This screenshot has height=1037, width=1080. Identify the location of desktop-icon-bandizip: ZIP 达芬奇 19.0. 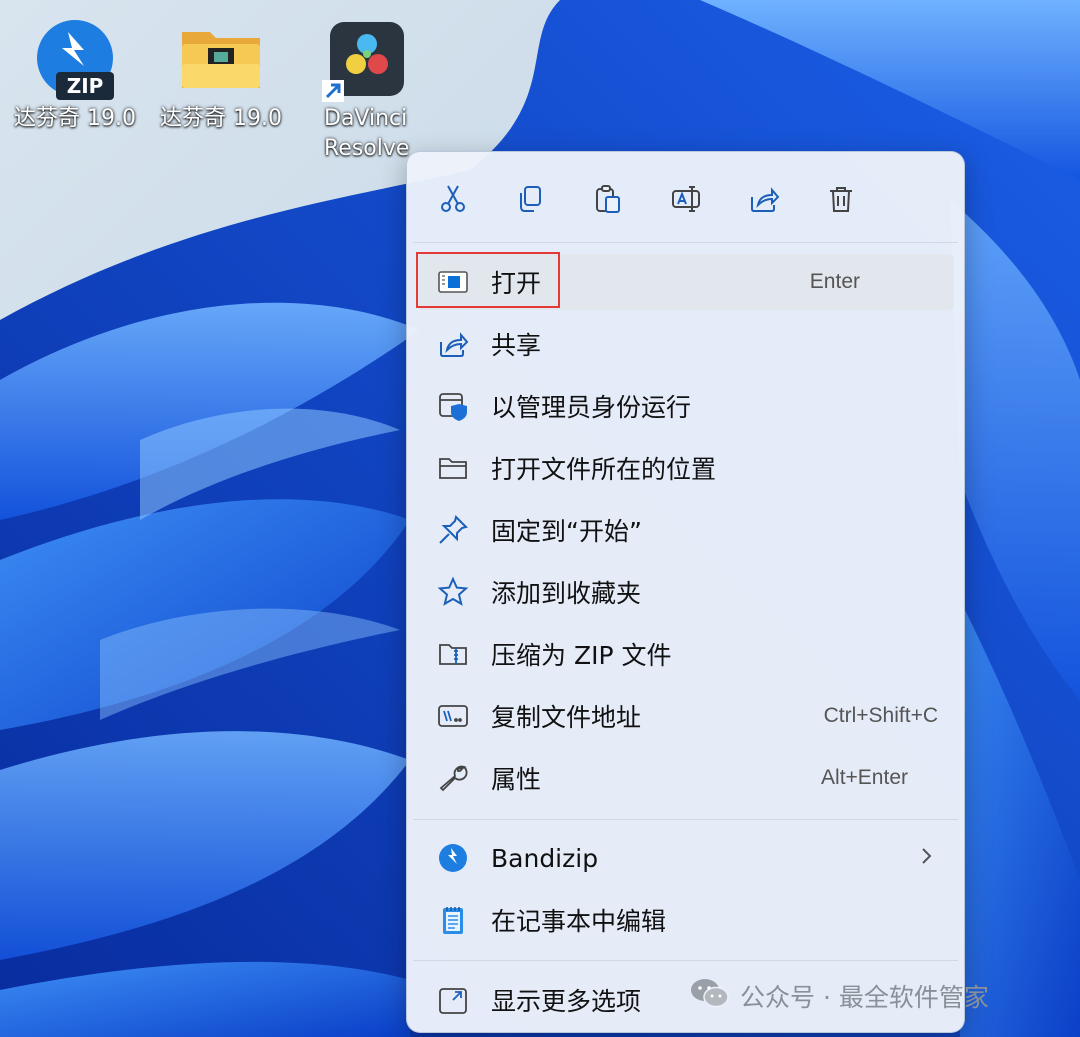
(75, 76).